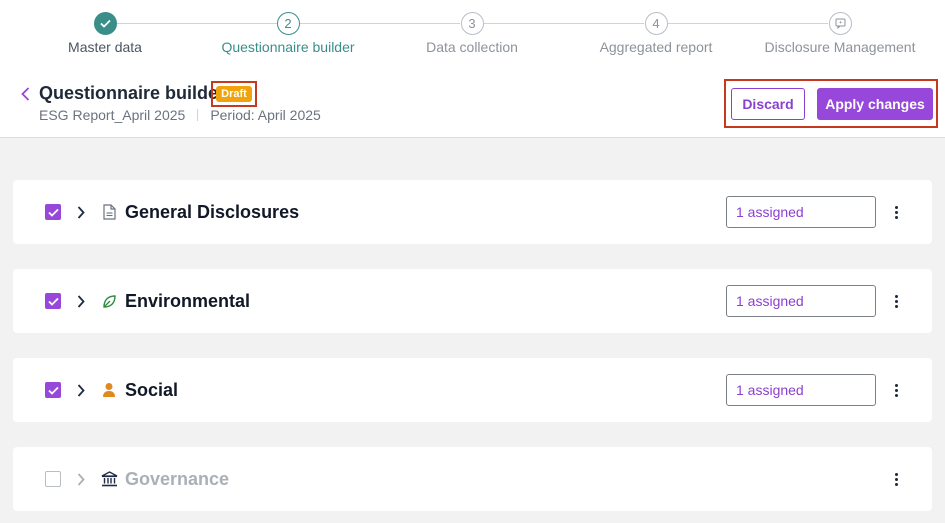 The image size is (945, 523). I want to click on draft-highlight: Draft, so click(234, 94).